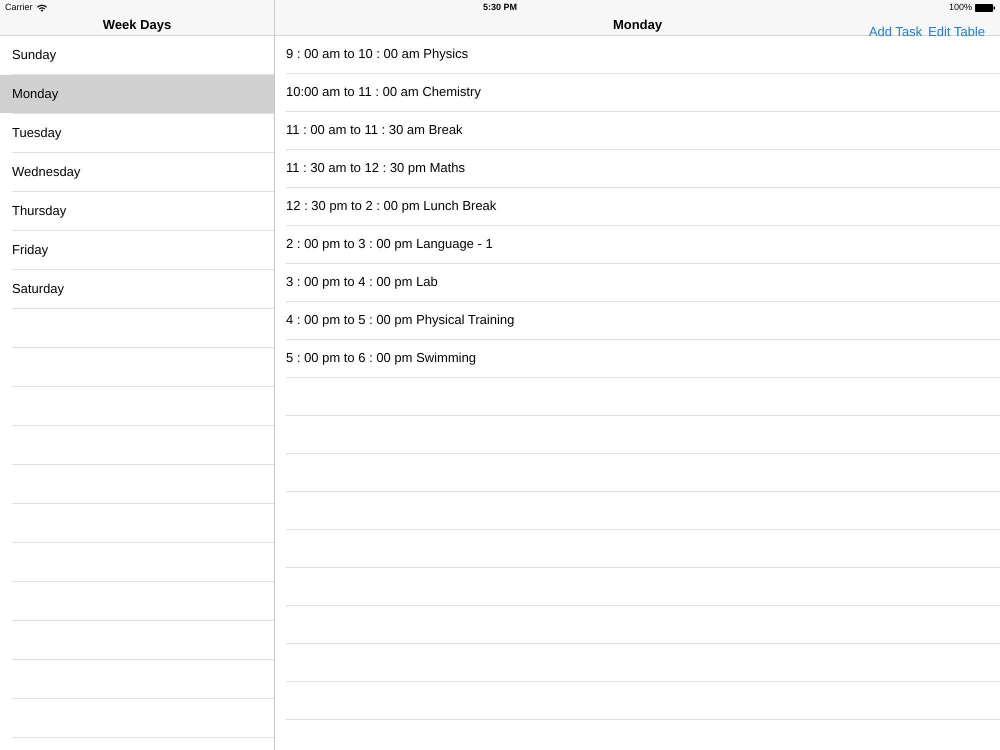 The width and height of the screenshot is (1000, 750). Describe the element at coordinates (960, 7) in the screenshot. I see `battery-label: 100%` at that location.